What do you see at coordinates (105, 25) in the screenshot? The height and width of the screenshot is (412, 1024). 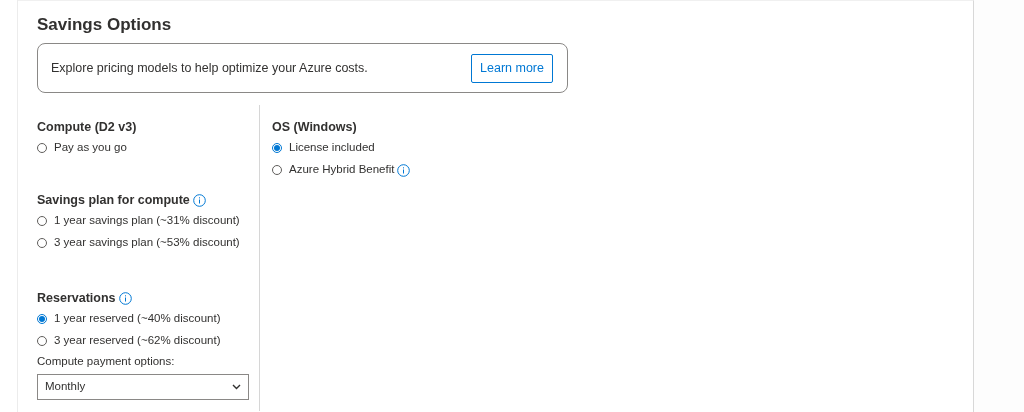 I see `section-title: Savings Options` at bounding box center [105, 25].